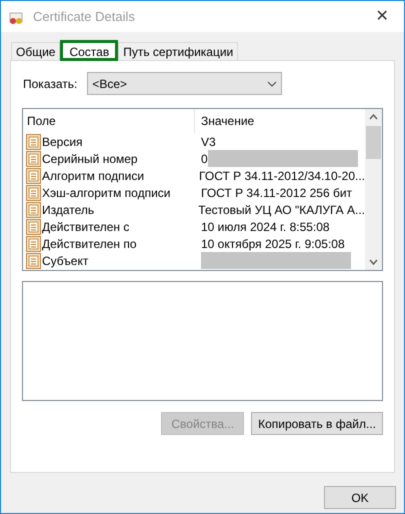 Image resolution: width=405 pixels, height=514 pixels. Describe the element at coordinates (65, 261) in the screenshot. I see `field-name: Субъект` at that location.